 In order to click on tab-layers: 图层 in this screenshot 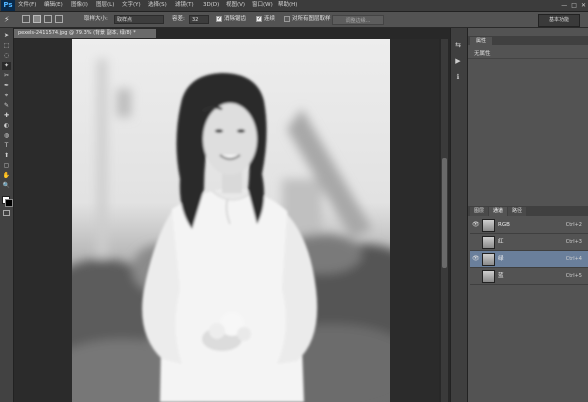, I will do `click(479, 211)`.